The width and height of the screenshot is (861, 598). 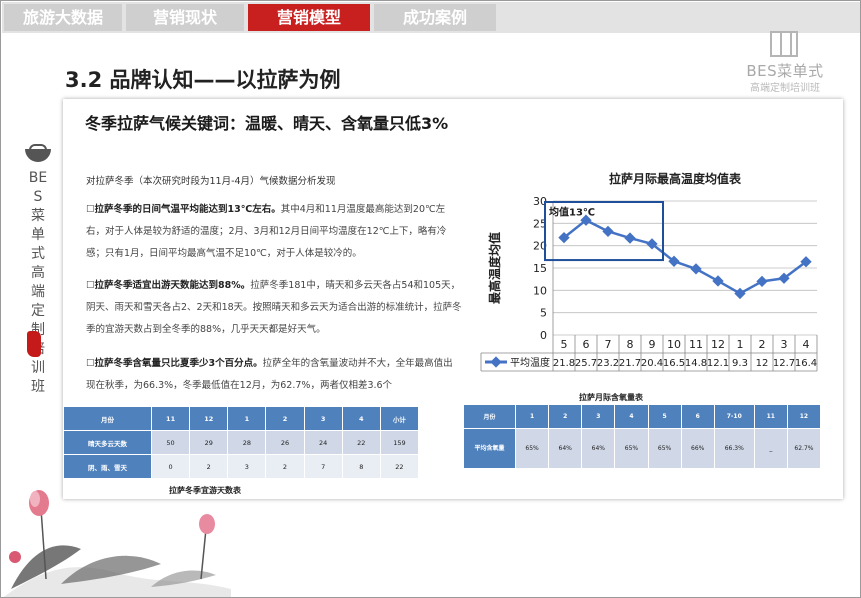 I want to click on table-row: 阴、雨、雪天 0 2 3 2 7 8 22, so click(x=241, y=466).